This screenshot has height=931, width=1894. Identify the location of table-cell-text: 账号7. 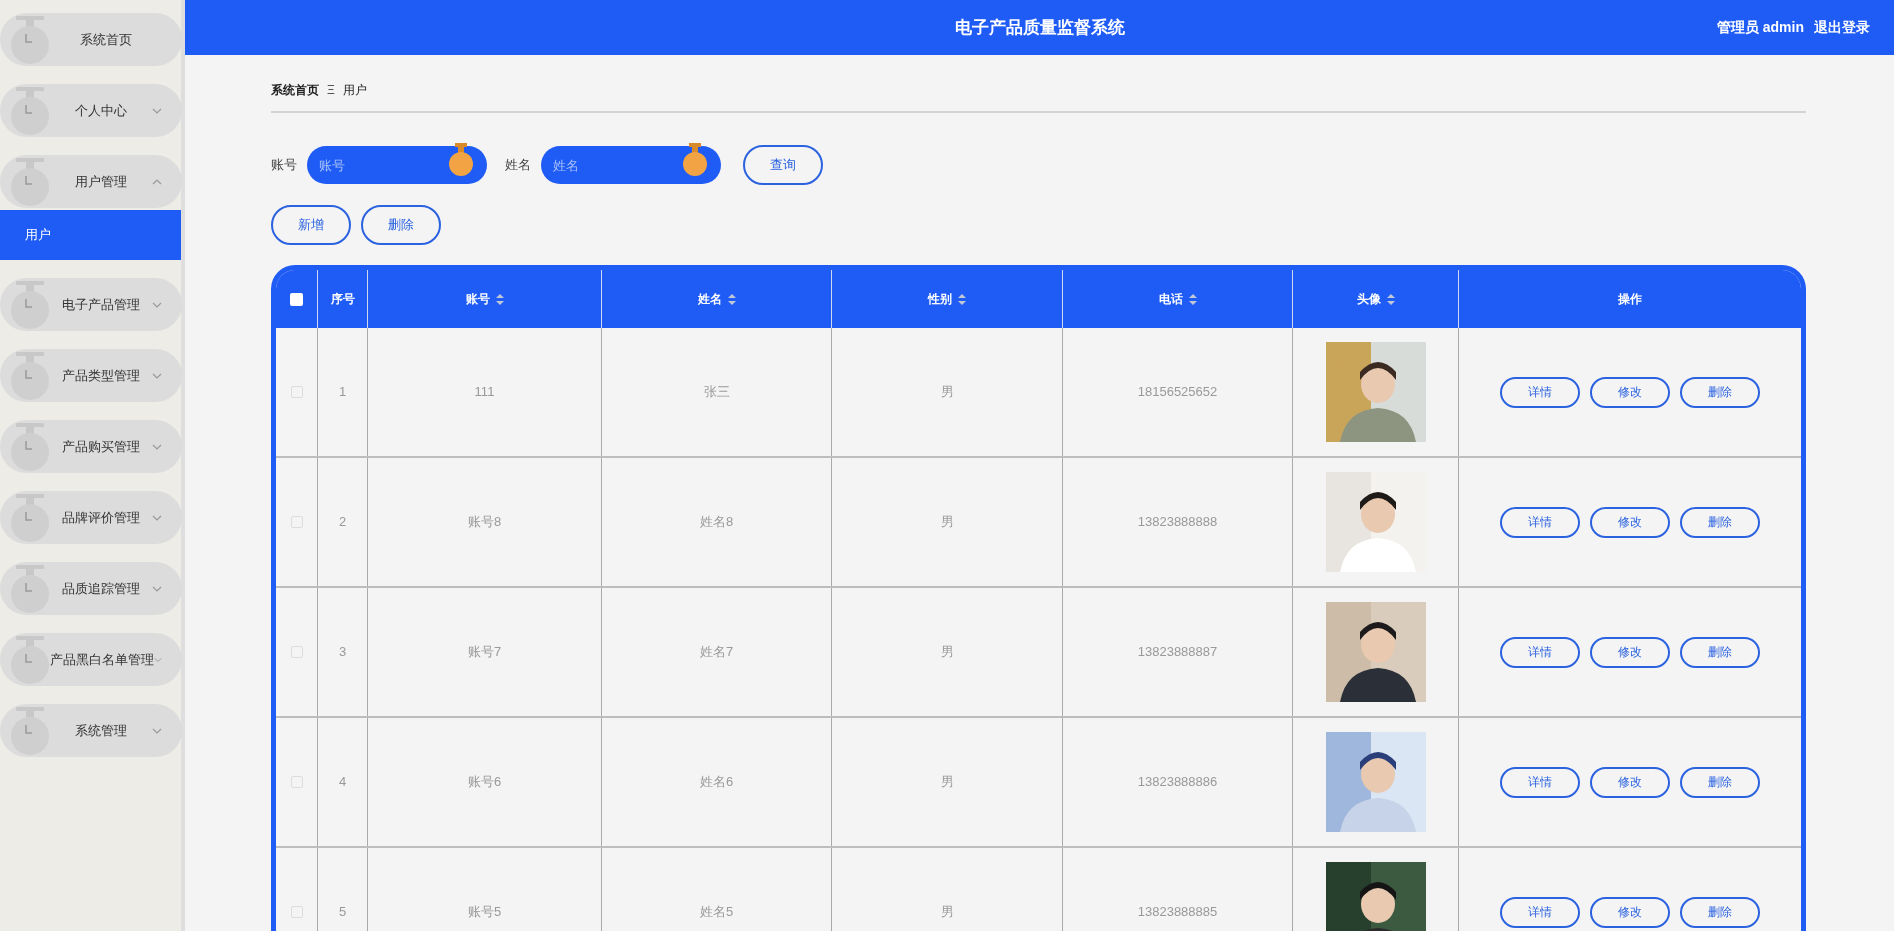
(484, 652).